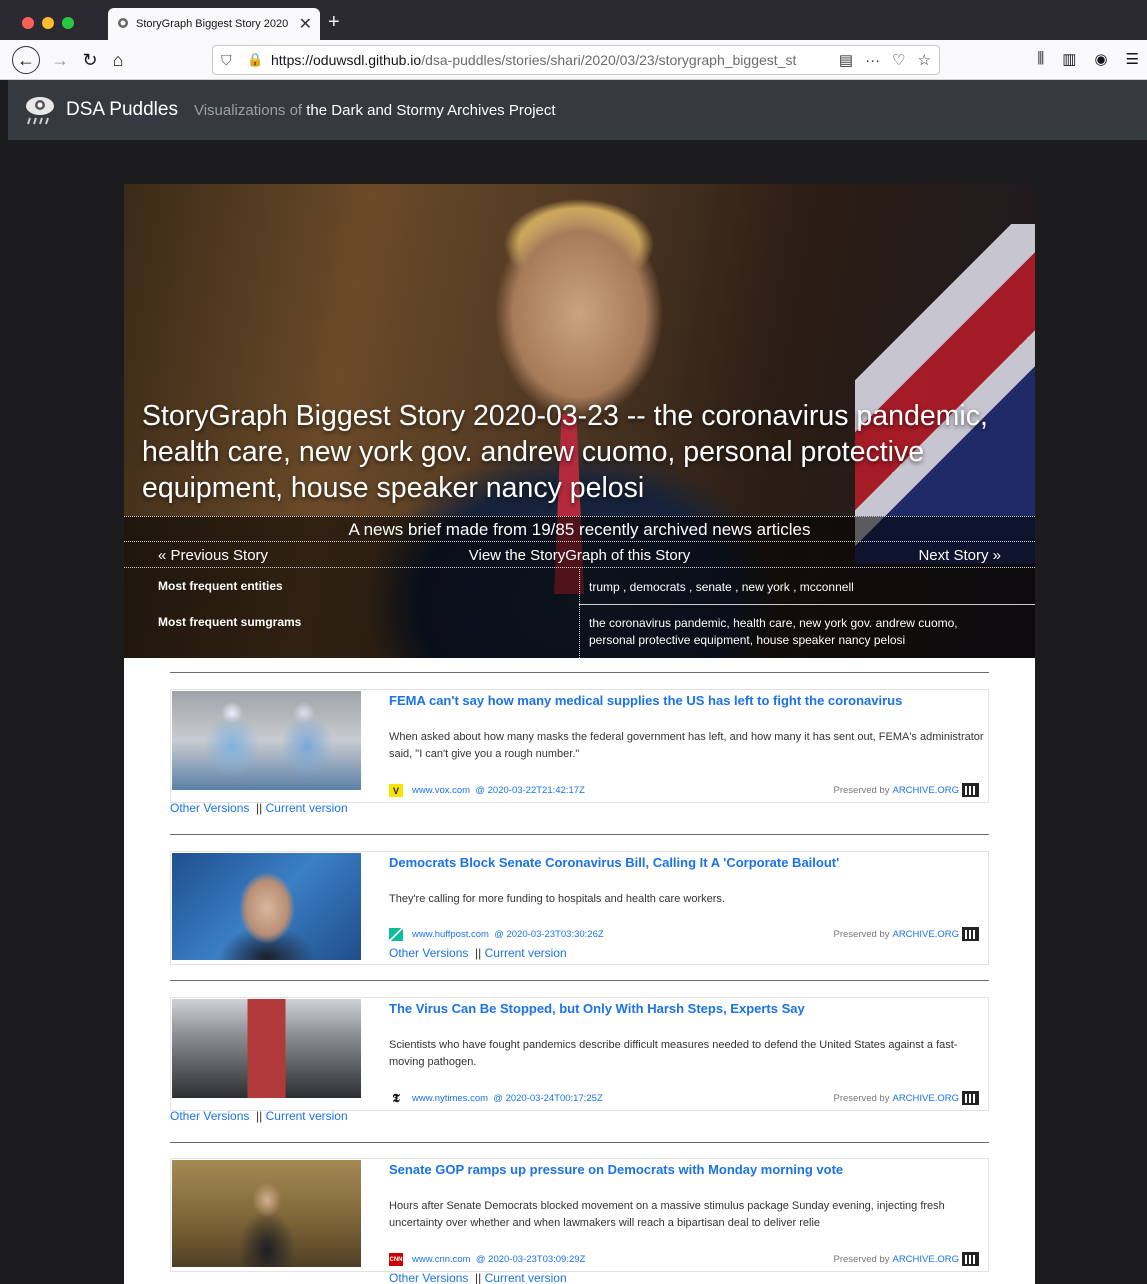  Describe the element at coordinates (1100, 59) in the screenshot. I see `account-icon: ◉` at that location.